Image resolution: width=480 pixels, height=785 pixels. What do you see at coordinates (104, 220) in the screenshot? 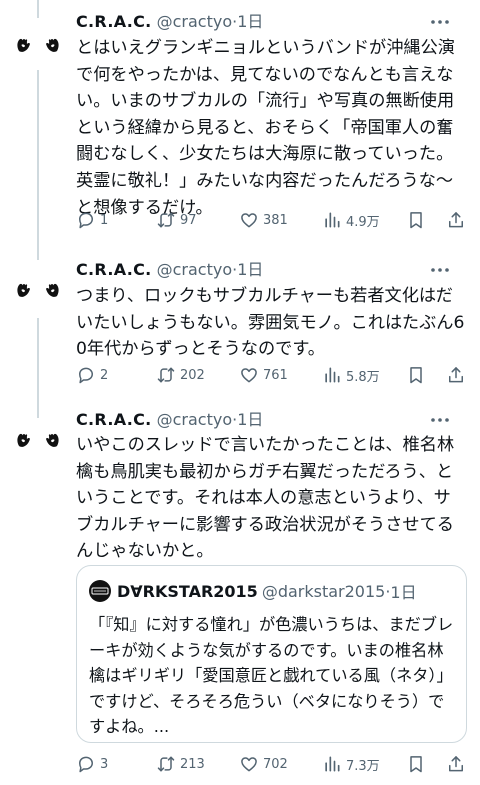
I see `reply-count: 1` at bounding box center [104, 220].